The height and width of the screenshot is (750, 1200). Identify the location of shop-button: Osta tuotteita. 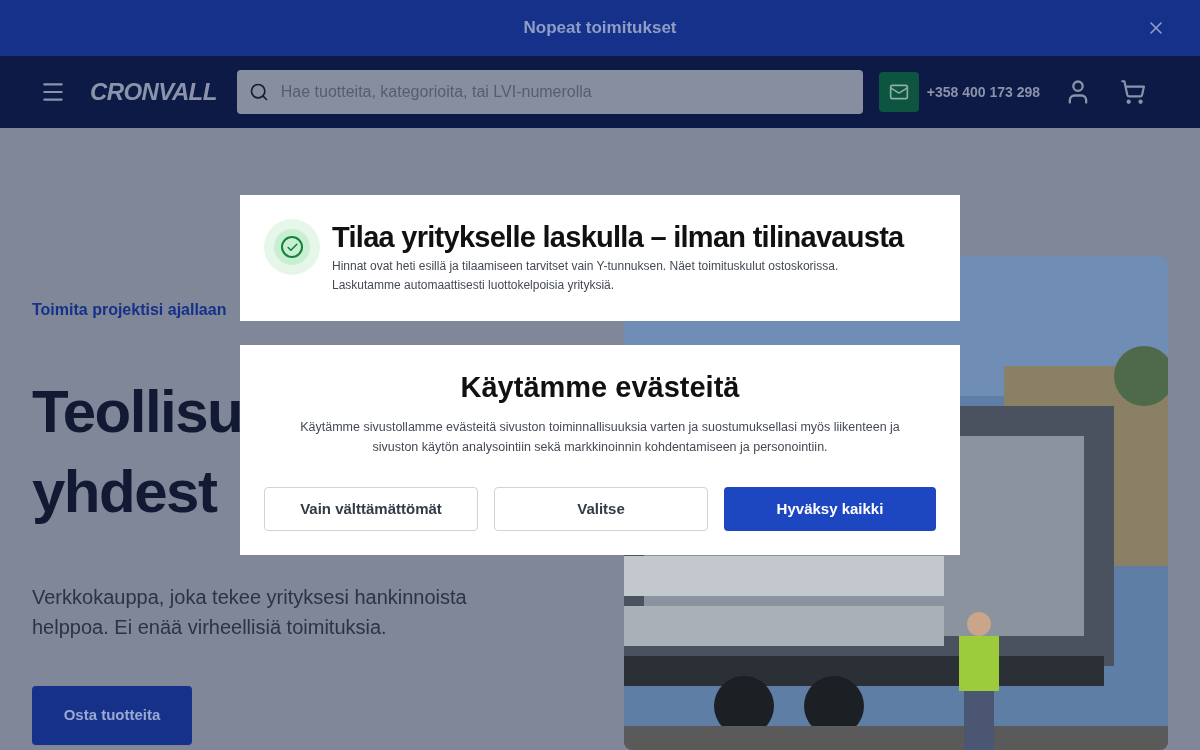
(112, 715).